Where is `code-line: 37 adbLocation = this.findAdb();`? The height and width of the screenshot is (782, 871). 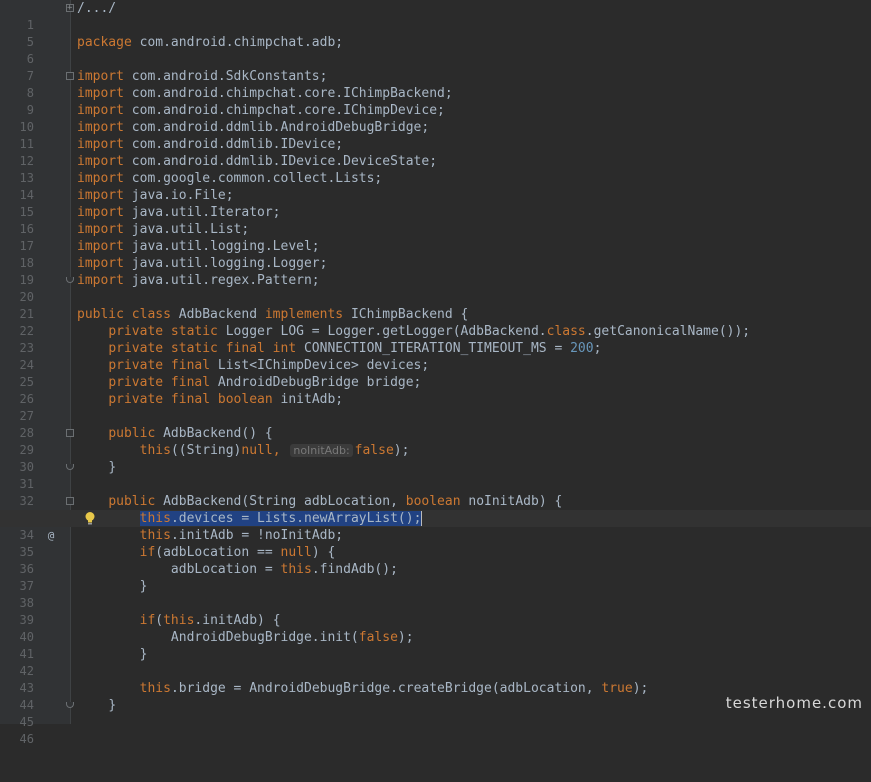 code-line: 37 adbLocation = this.findAdb(); is located at coordinates (435, 577).